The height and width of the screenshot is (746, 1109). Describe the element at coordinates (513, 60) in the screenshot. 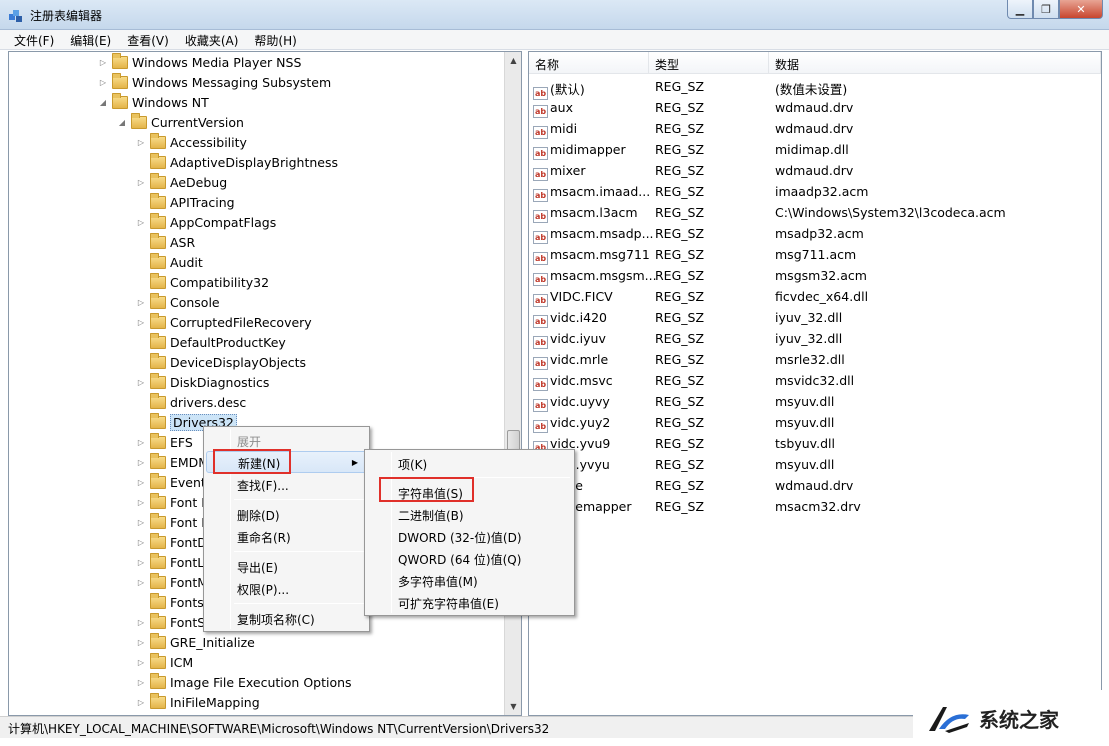

I see `scroll-up-icon: ▲` at that location.